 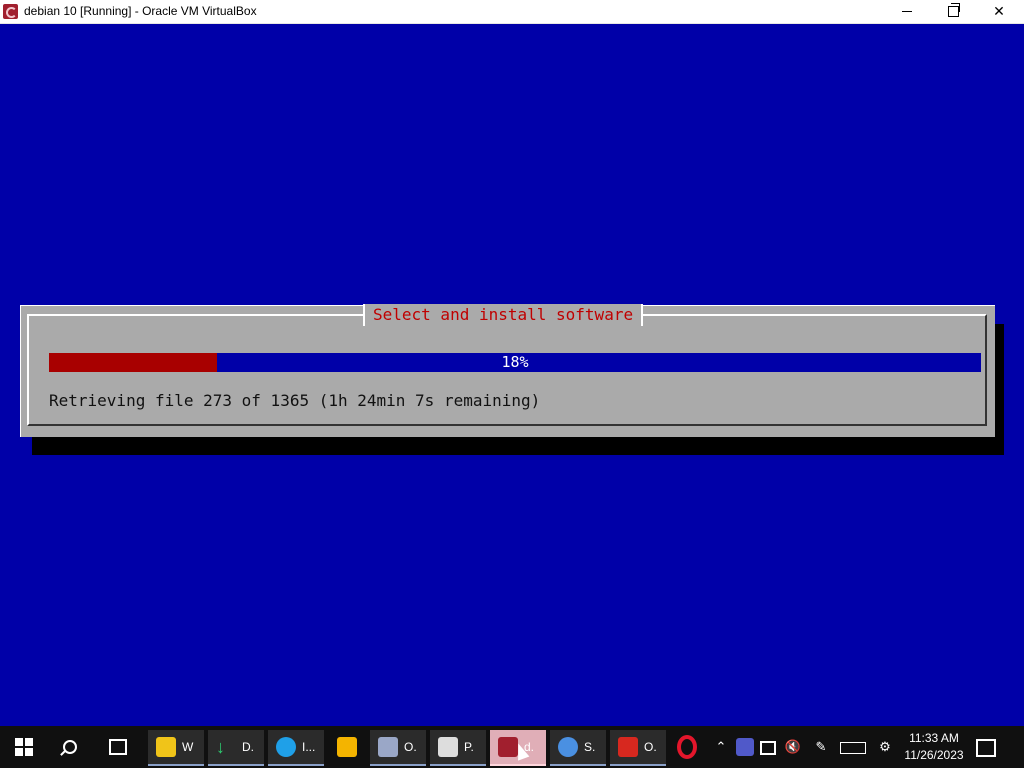 What do you see at coordinates (745, 747) in the screenshot?
I see `teams-icon` at bounding box center [745, 747].